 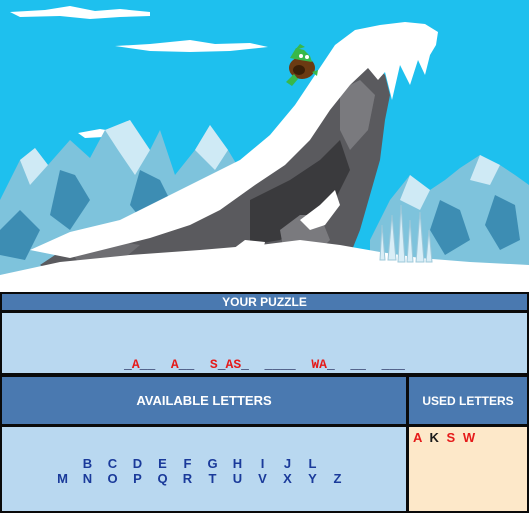 I want to click on puzzle-header: YOUR PUZZLE, so click(x=264, y=302).